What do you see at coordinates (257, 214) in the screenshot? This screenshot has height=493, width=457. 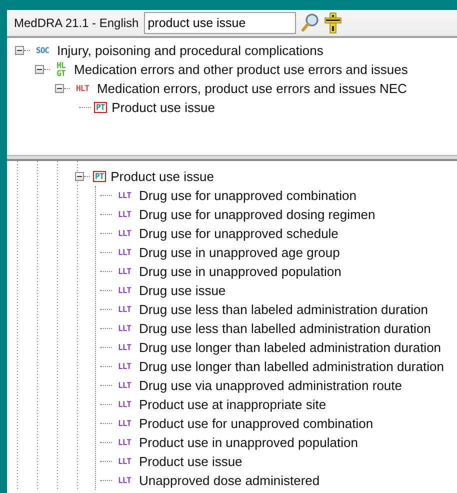 I see `tree-item: Drug use for unapproved dosing regimen` at bounding box center [257, 214].